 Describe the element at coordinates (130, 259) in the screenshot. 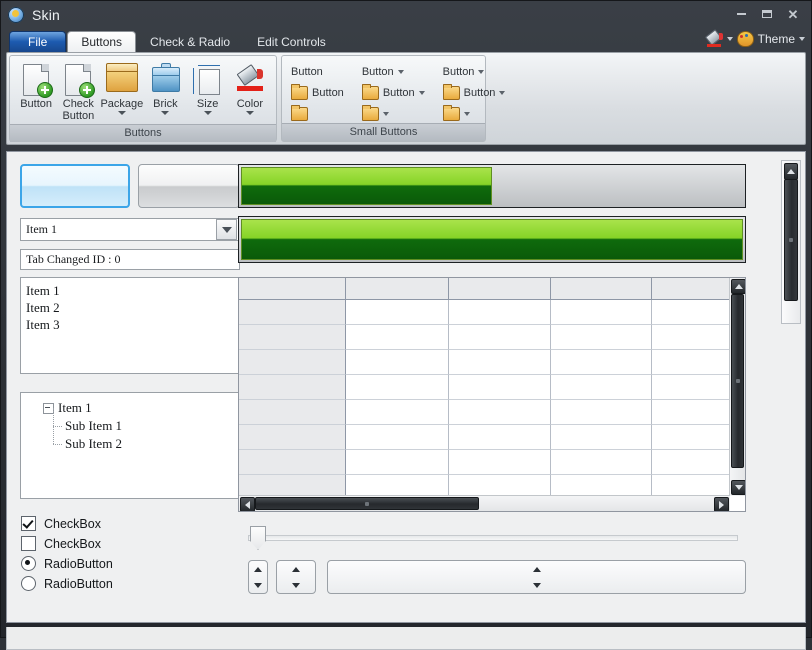

I see `tab-changed-field: Tab Changed ID : 0` at that location.